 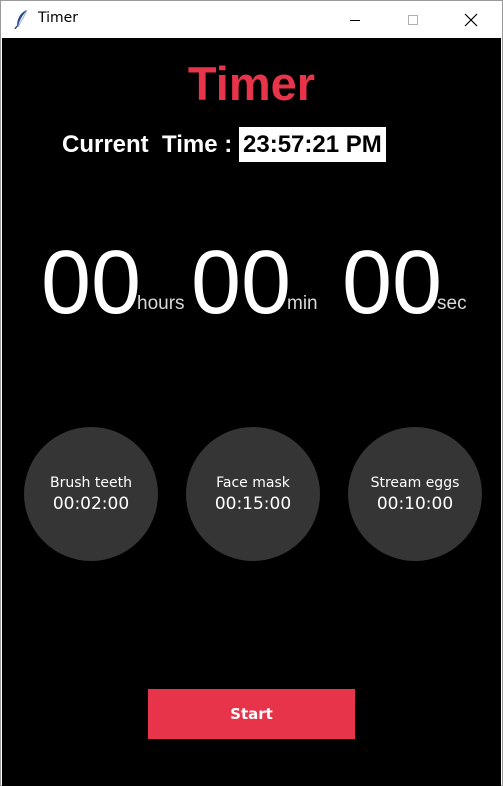 I want to click on preset-duration: 00:02:00, so click(x=91, y=503).